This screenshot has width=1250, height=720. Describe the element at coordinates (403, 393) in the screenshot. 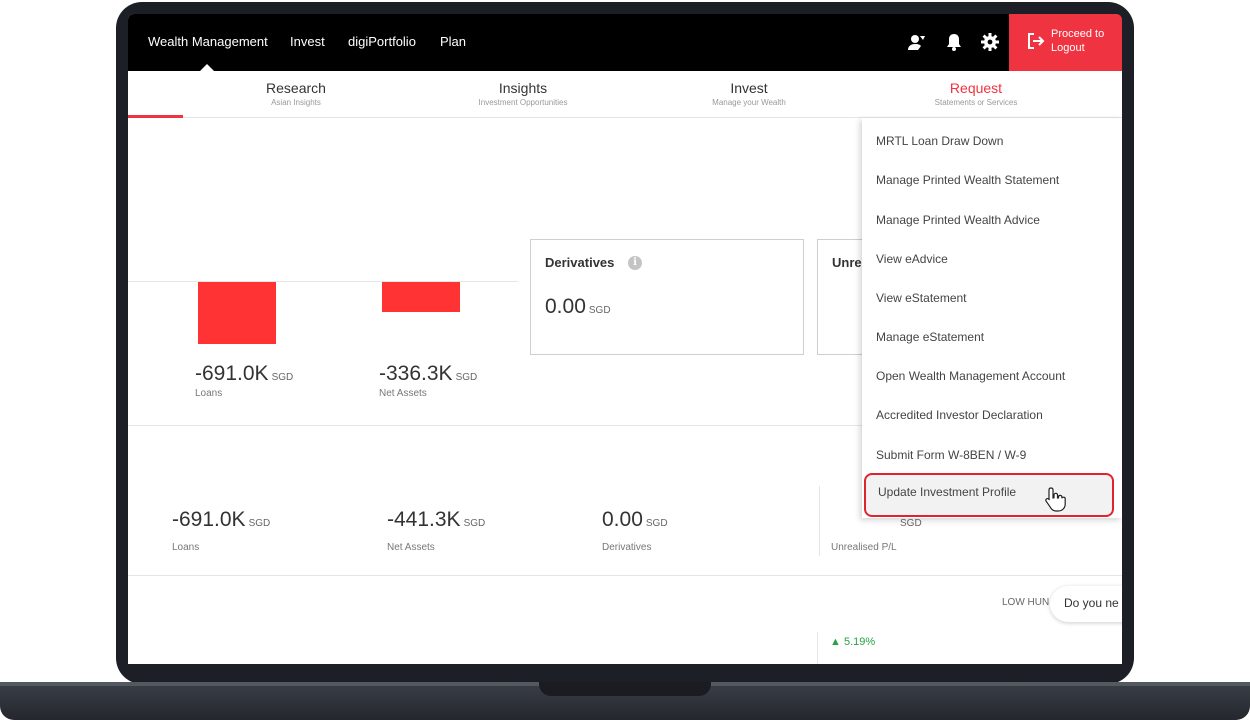

I see `net-assets-label: Net Assets` at that location.